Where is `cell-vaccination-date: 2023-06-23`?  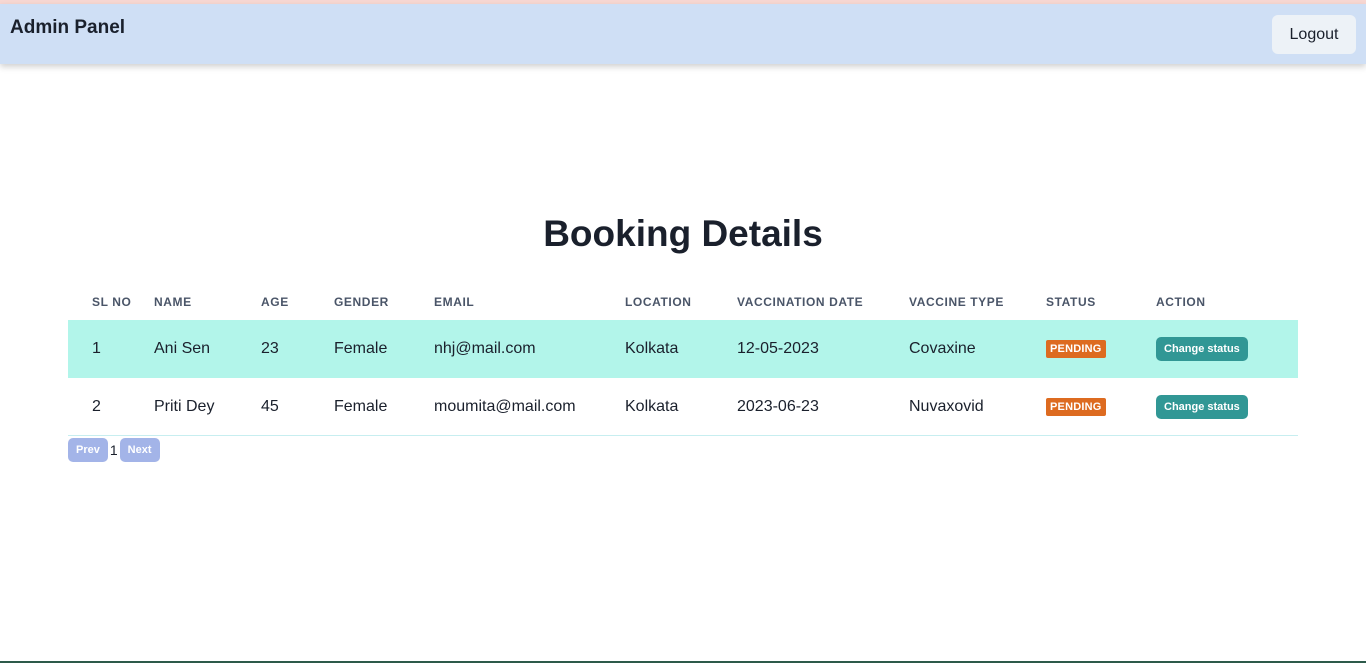
cell-vaccination-date: 2023-06-23 is located at coordinates (823, 406).